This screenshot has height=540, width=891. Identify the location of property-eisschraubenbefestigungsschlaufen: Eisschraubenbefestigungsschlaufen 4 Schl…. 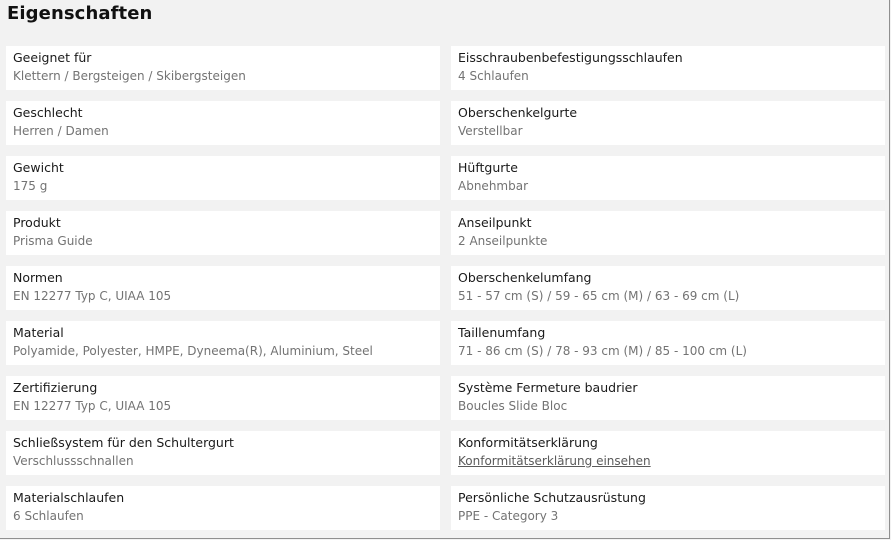
(668, 68).